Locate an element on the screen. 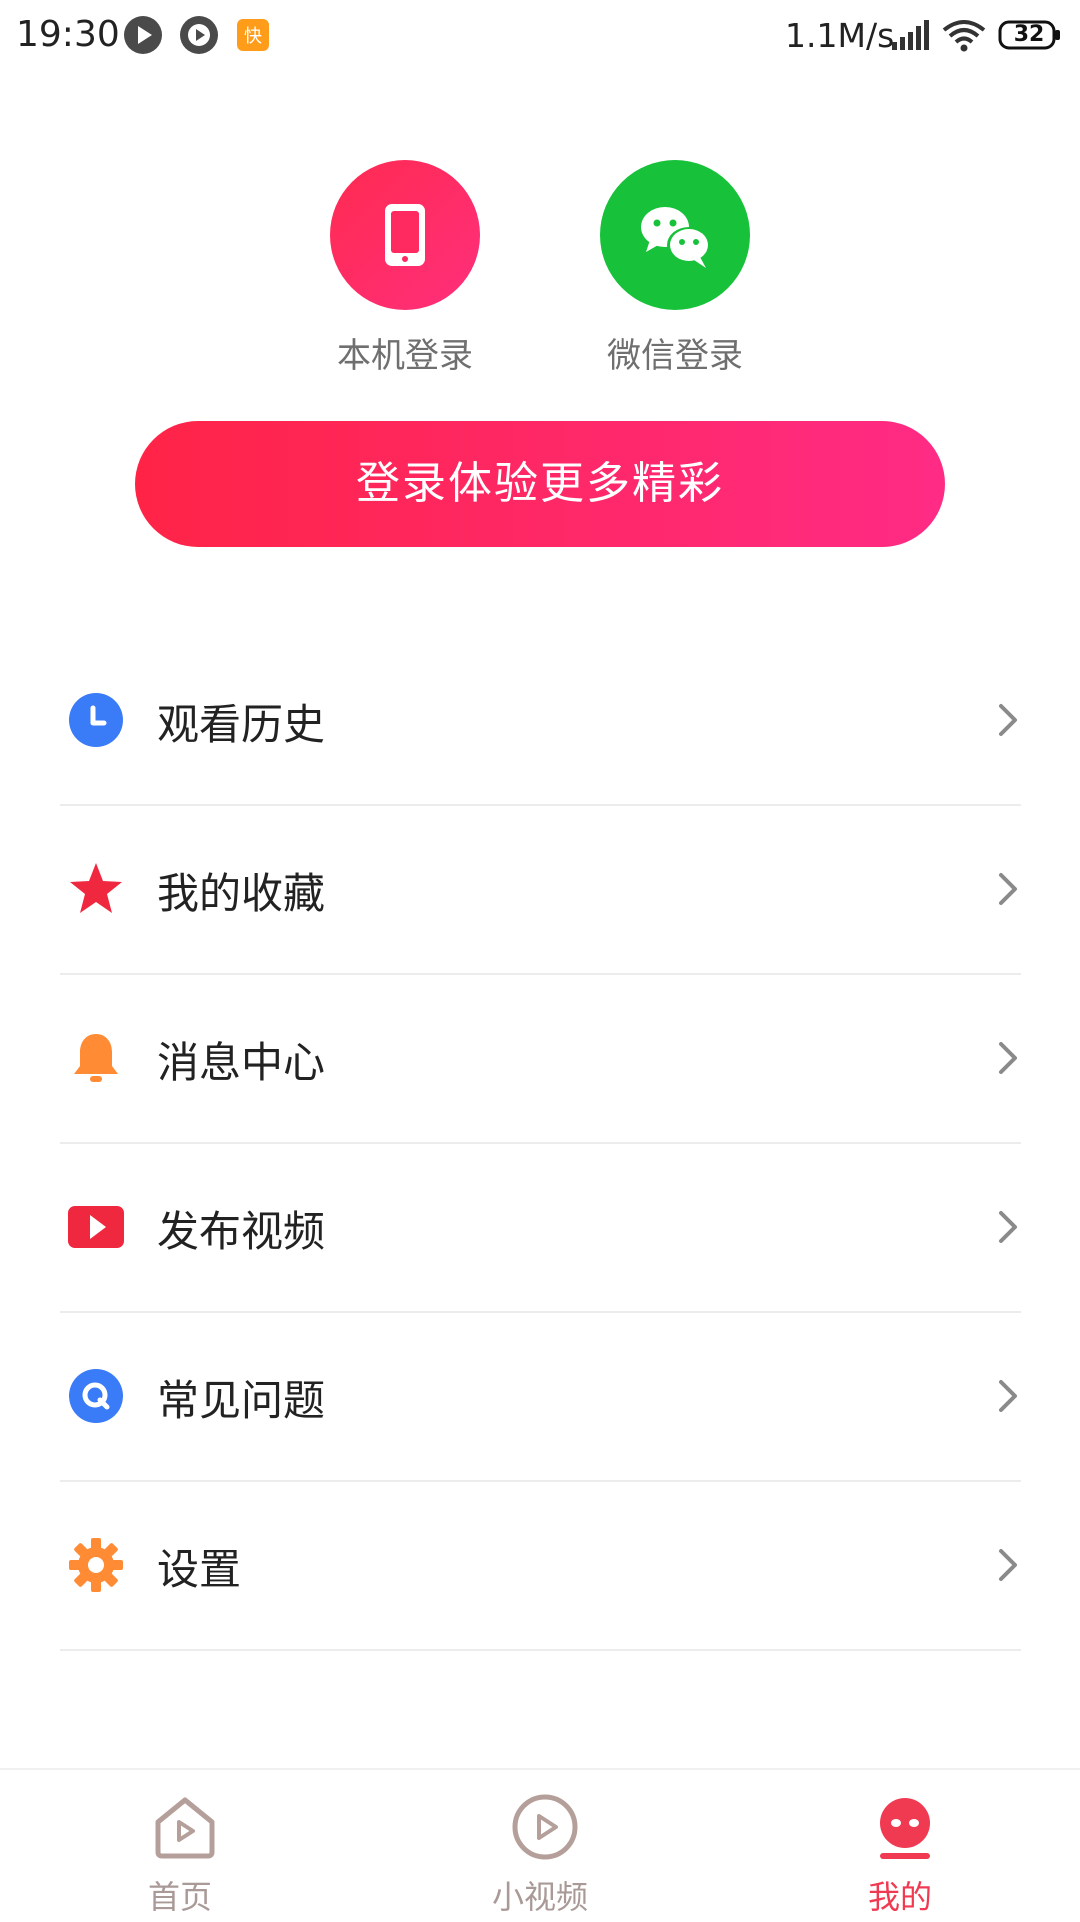  nav-tab-label: 我的 is located at coordinates (899, 1897).